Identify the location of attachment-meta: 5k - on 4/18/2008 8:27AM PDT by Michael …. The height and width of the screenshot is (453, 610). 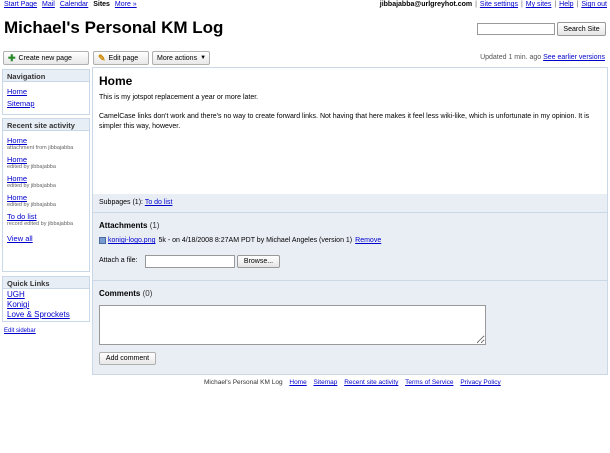
(255, 240).